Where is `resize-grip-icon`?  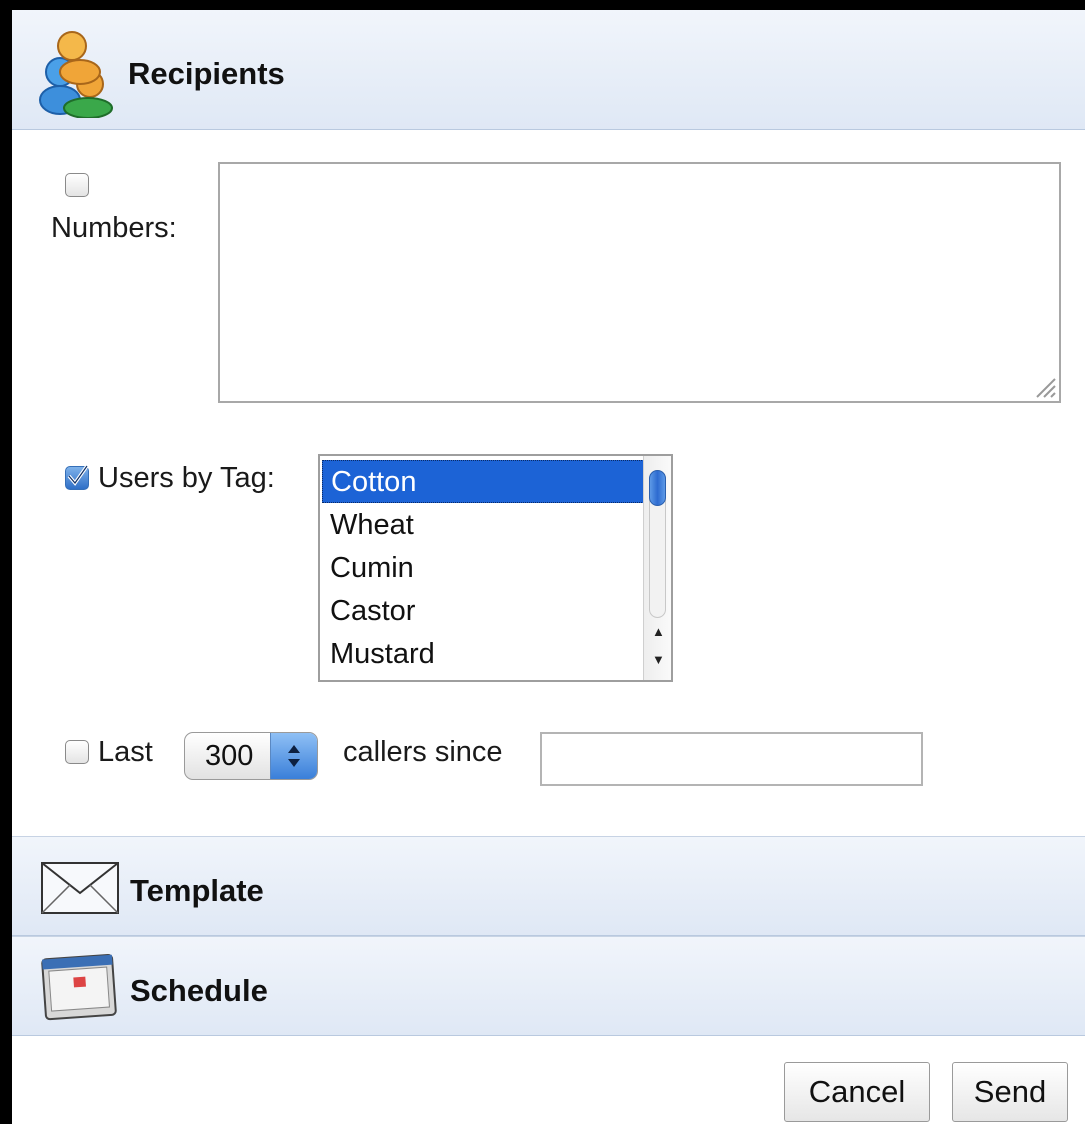 resize-grip-icon is located at coordinates (1045, 387).